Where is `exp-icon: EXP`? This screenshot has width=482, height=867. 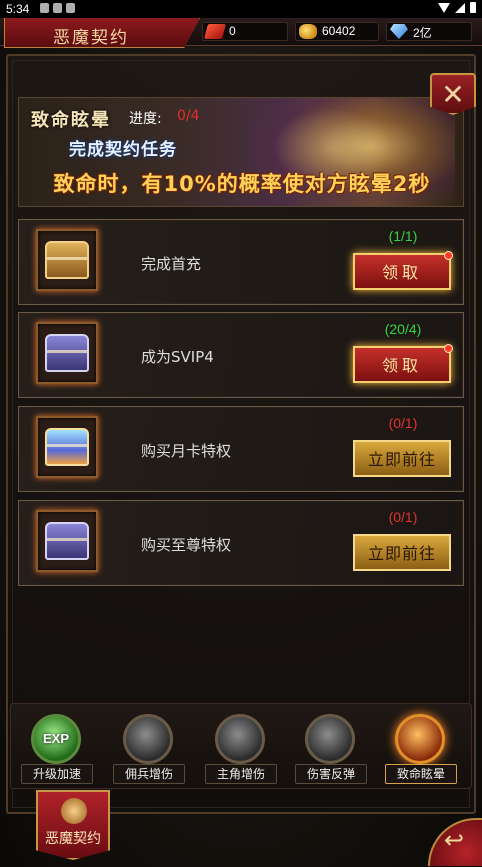 exp-icon: EXP is located at coordinates (56, 739).